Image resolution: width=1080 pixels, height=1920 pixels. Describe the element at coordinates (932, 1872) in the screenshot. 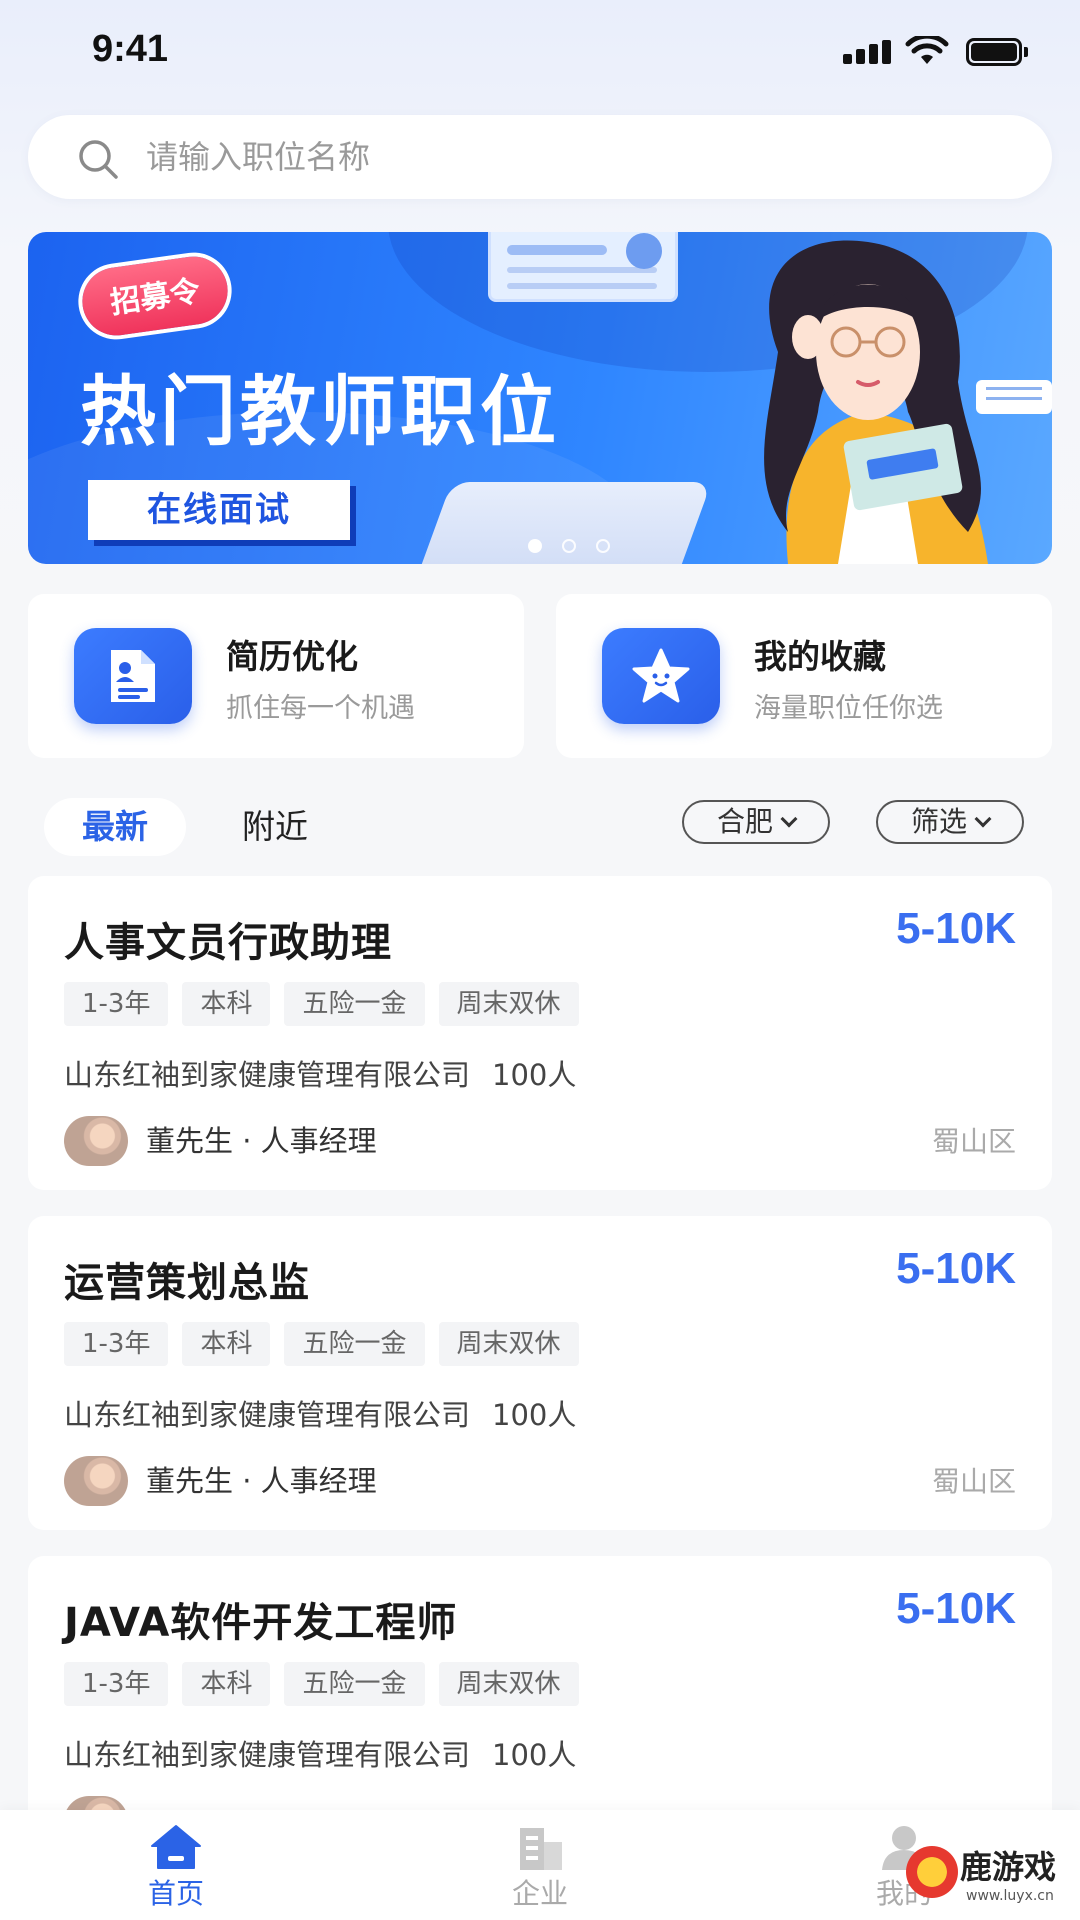

I see `watermark-logo-icon` at that location.